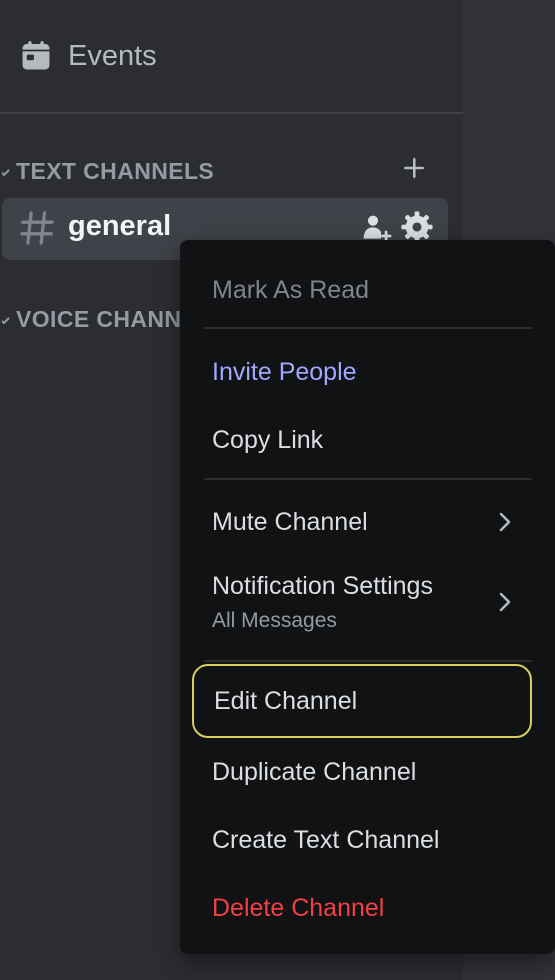 The width and height of the screenshot is (555, 980). What do you see at coordinates (284, 371) in the screenshot?
I see `menu-item-label: Invite People` at bounding box center [284, 371].